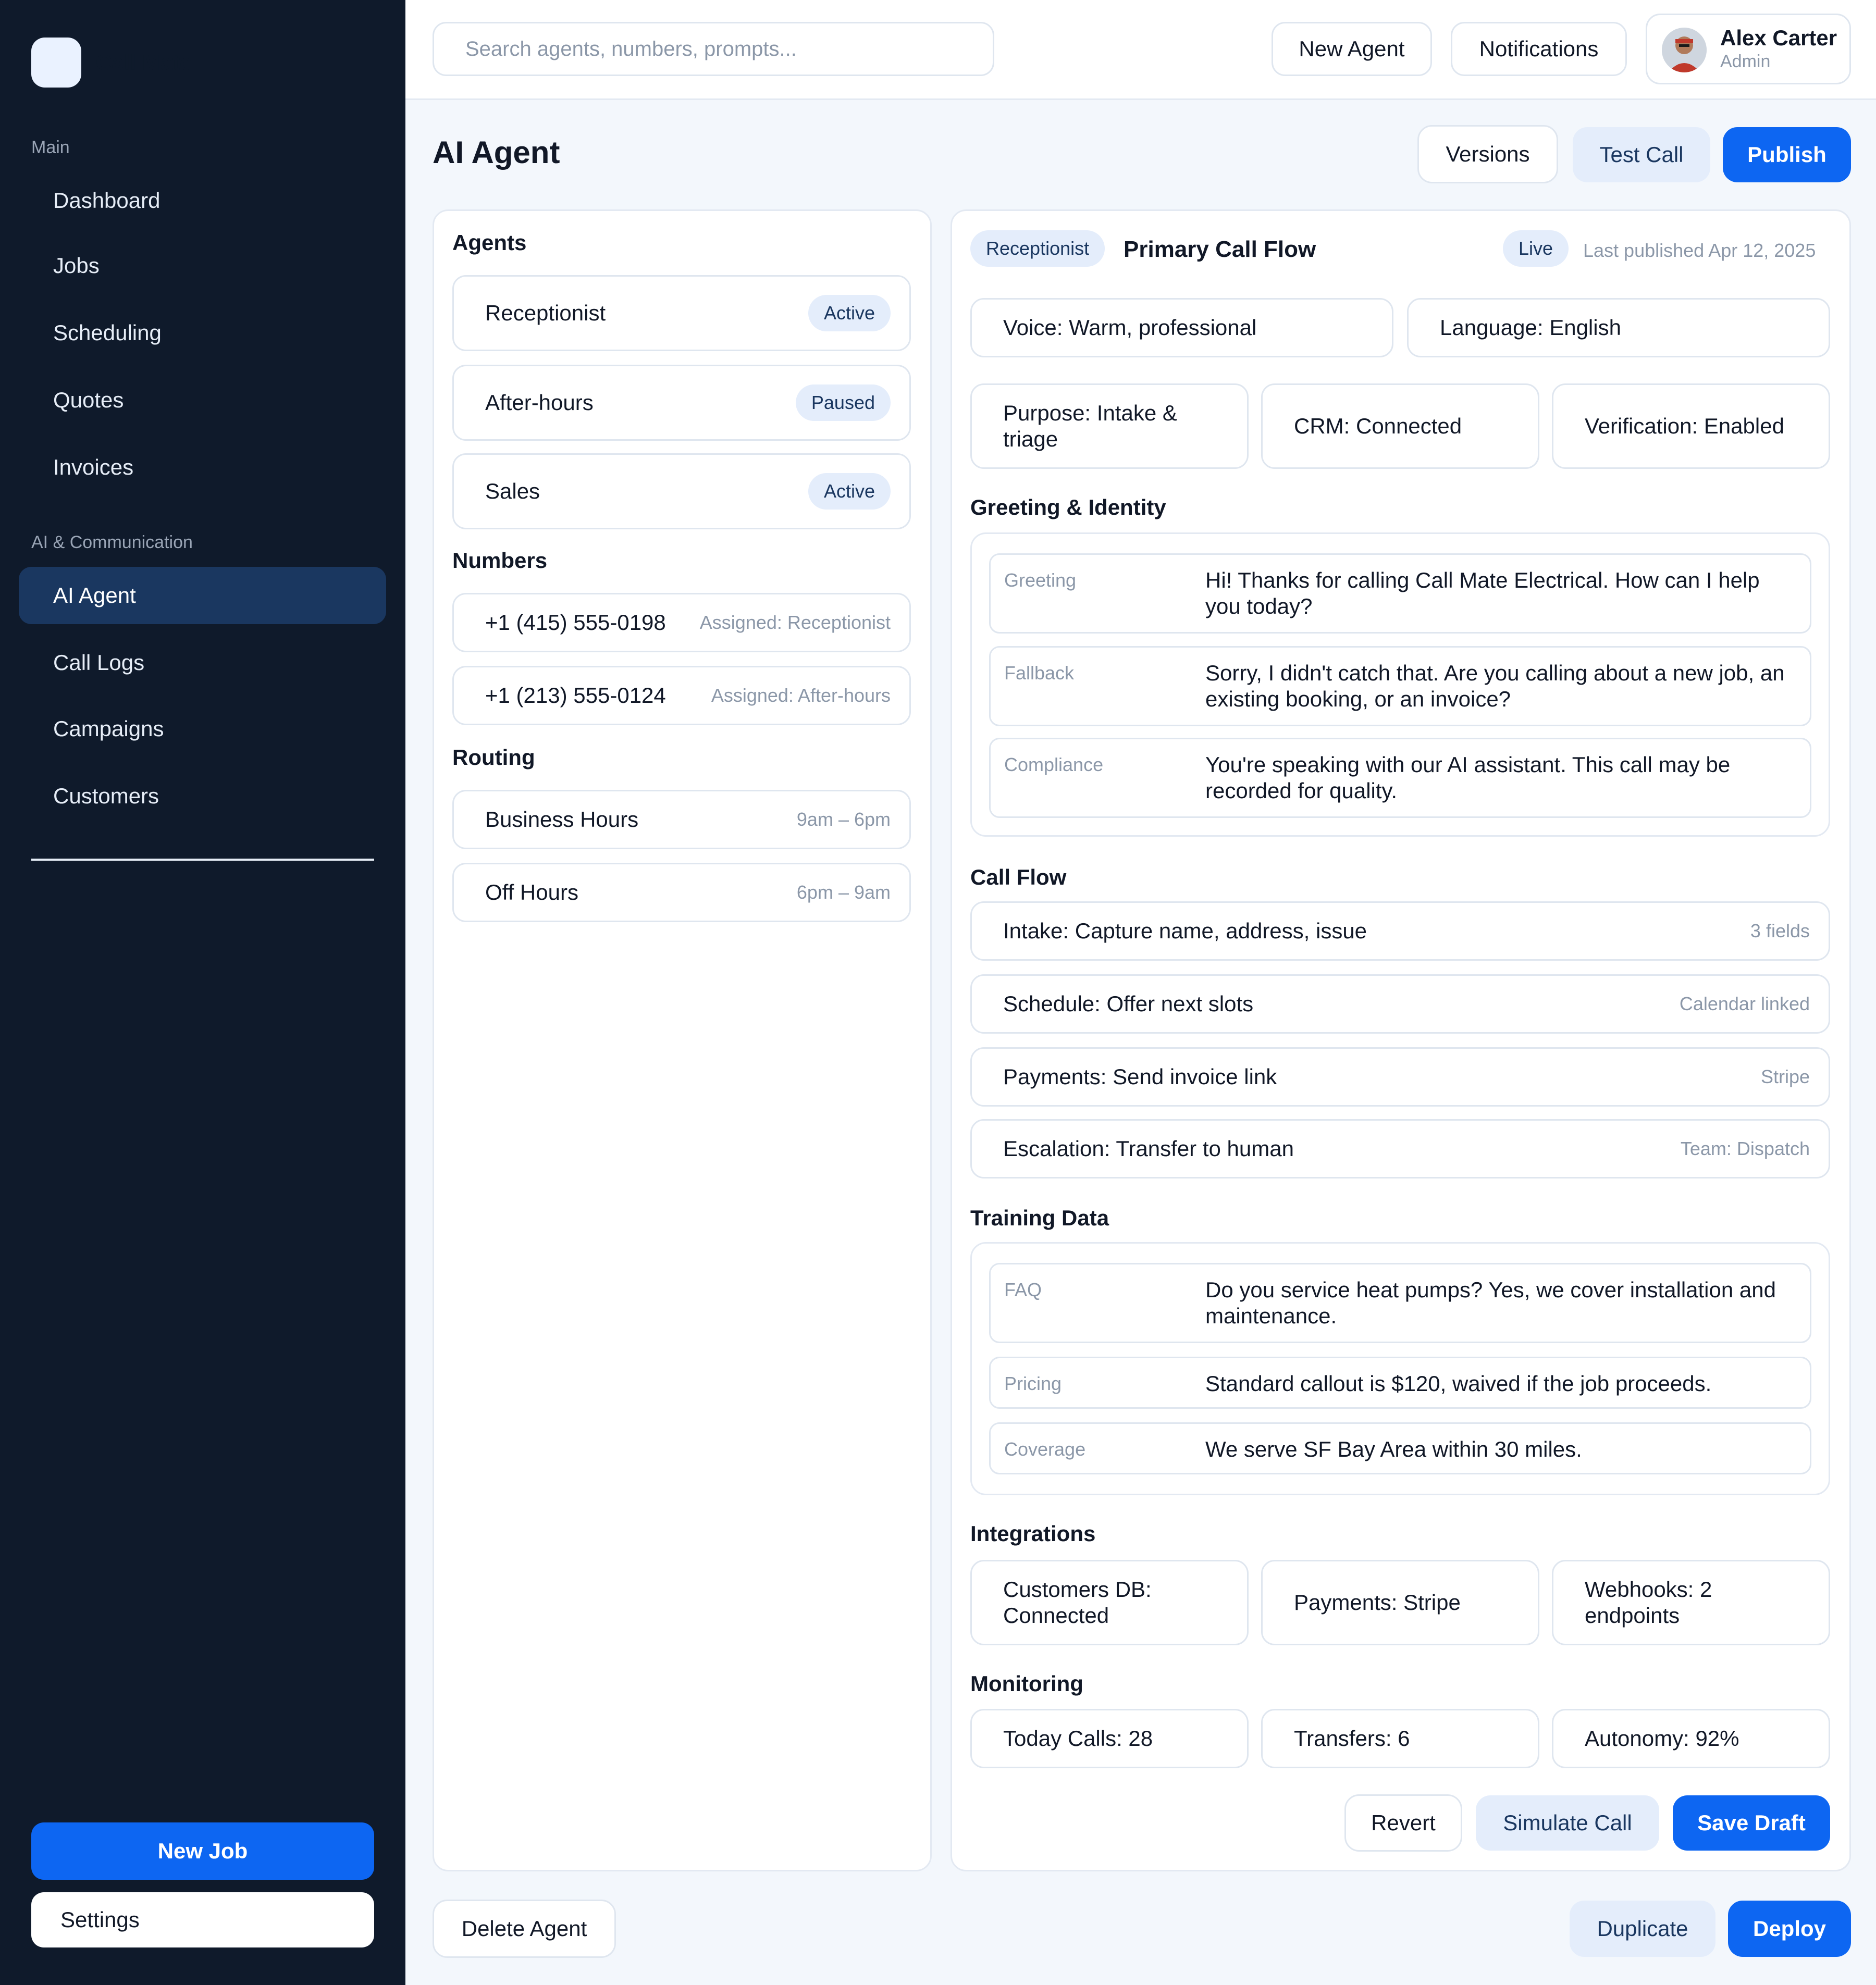 The height and width of the screenshot is (1985, 1876). What do you see at coordinates (1536, 248) in the screenshot?
I see `live-status-badge: Live` at bounding box center [1536, 248].